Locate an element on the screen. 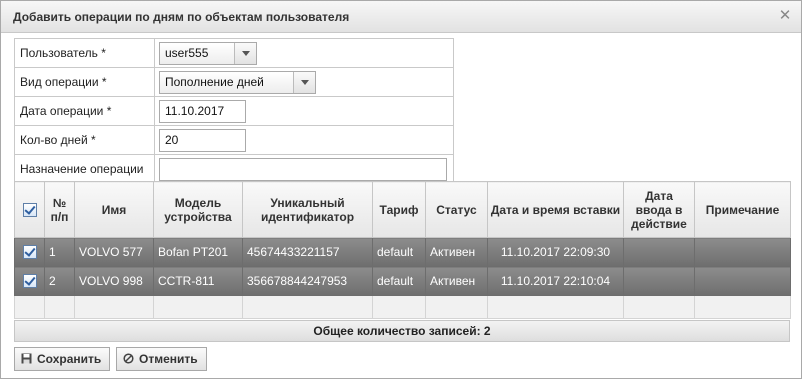 This screenshot has height=379, width=802. days-label: Кол-во дней is located at coordinates (54, 140).